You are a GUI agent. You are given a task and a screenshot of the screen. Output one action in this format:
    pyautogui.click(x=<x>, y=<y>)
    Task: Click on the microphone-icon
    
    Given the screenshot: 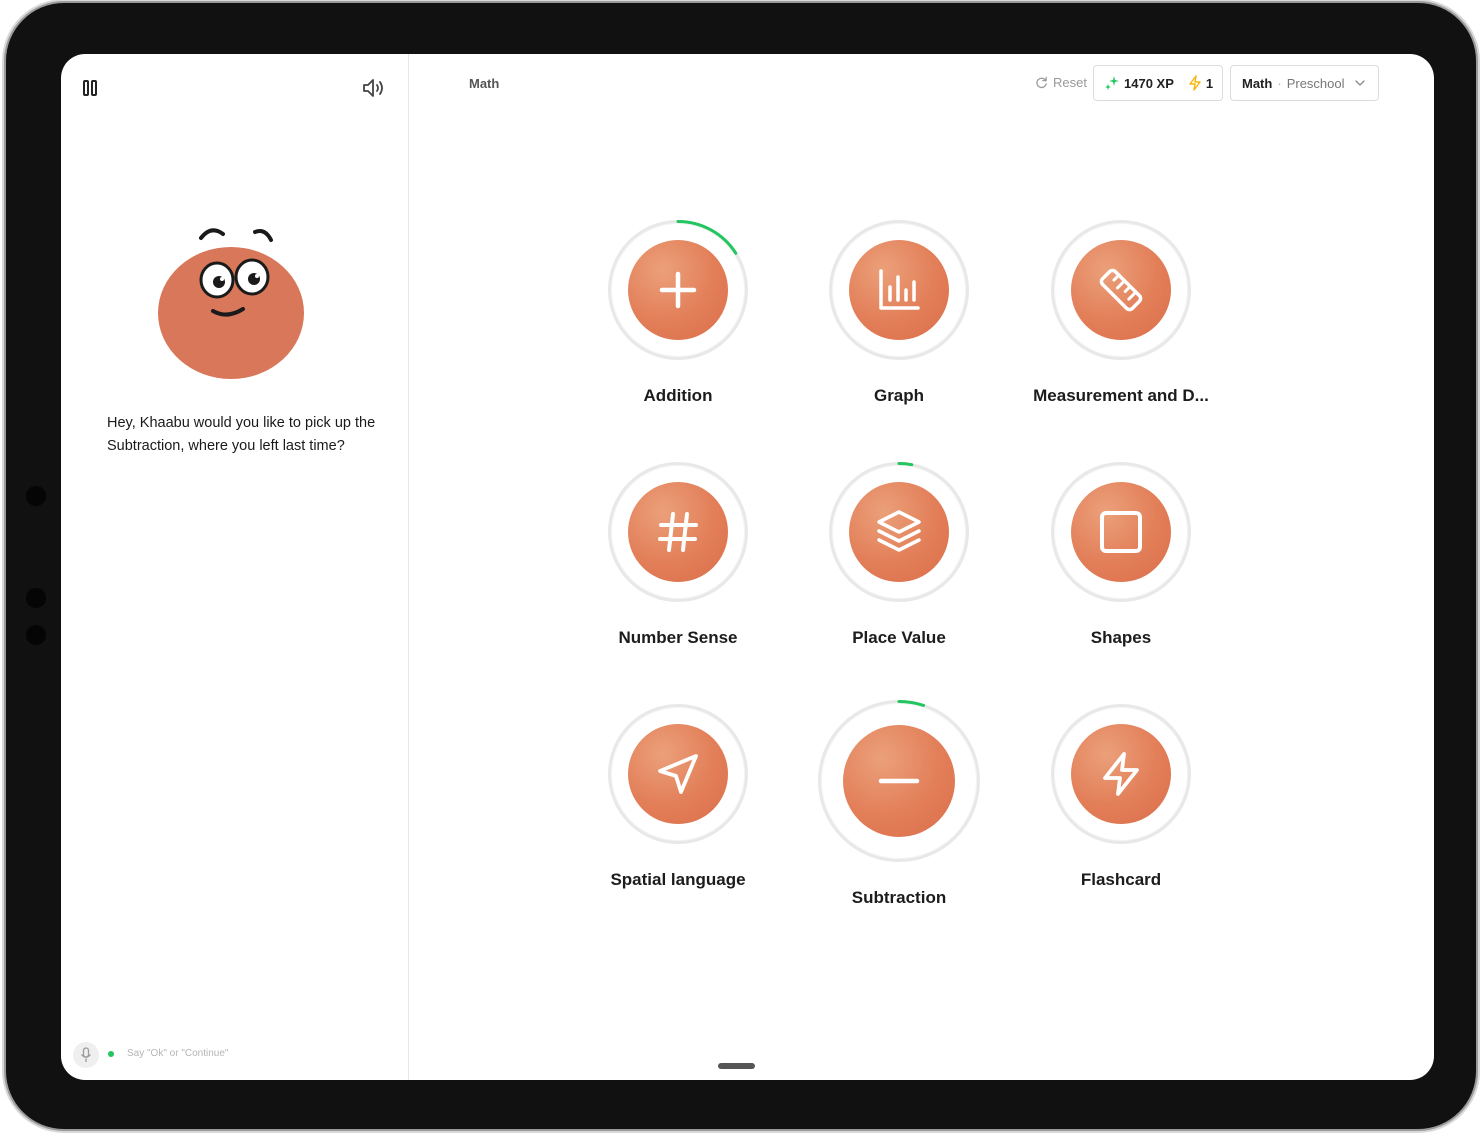 What is the action you would take?
    pyautogui.click(x=86, y=1054)
    